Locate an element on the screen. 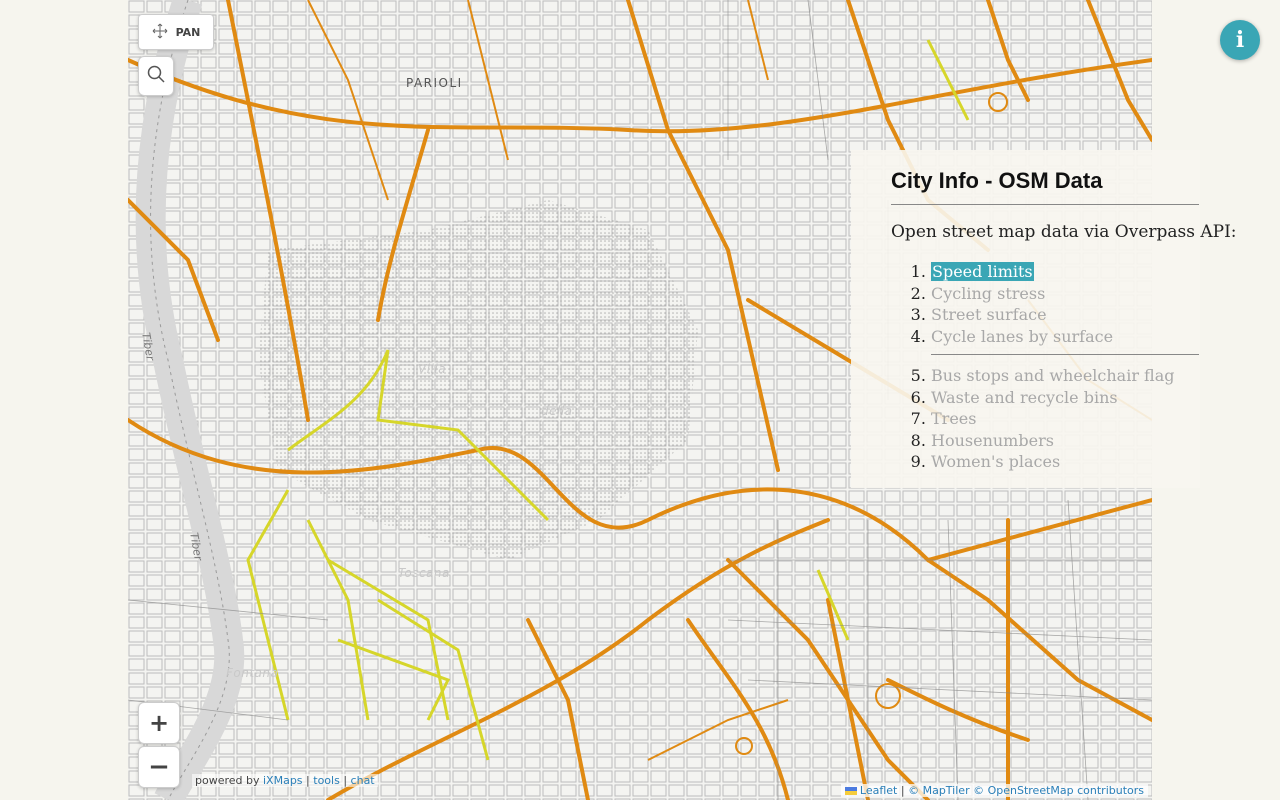  powered-by-text: powered by is located at coordinates (227, 780).